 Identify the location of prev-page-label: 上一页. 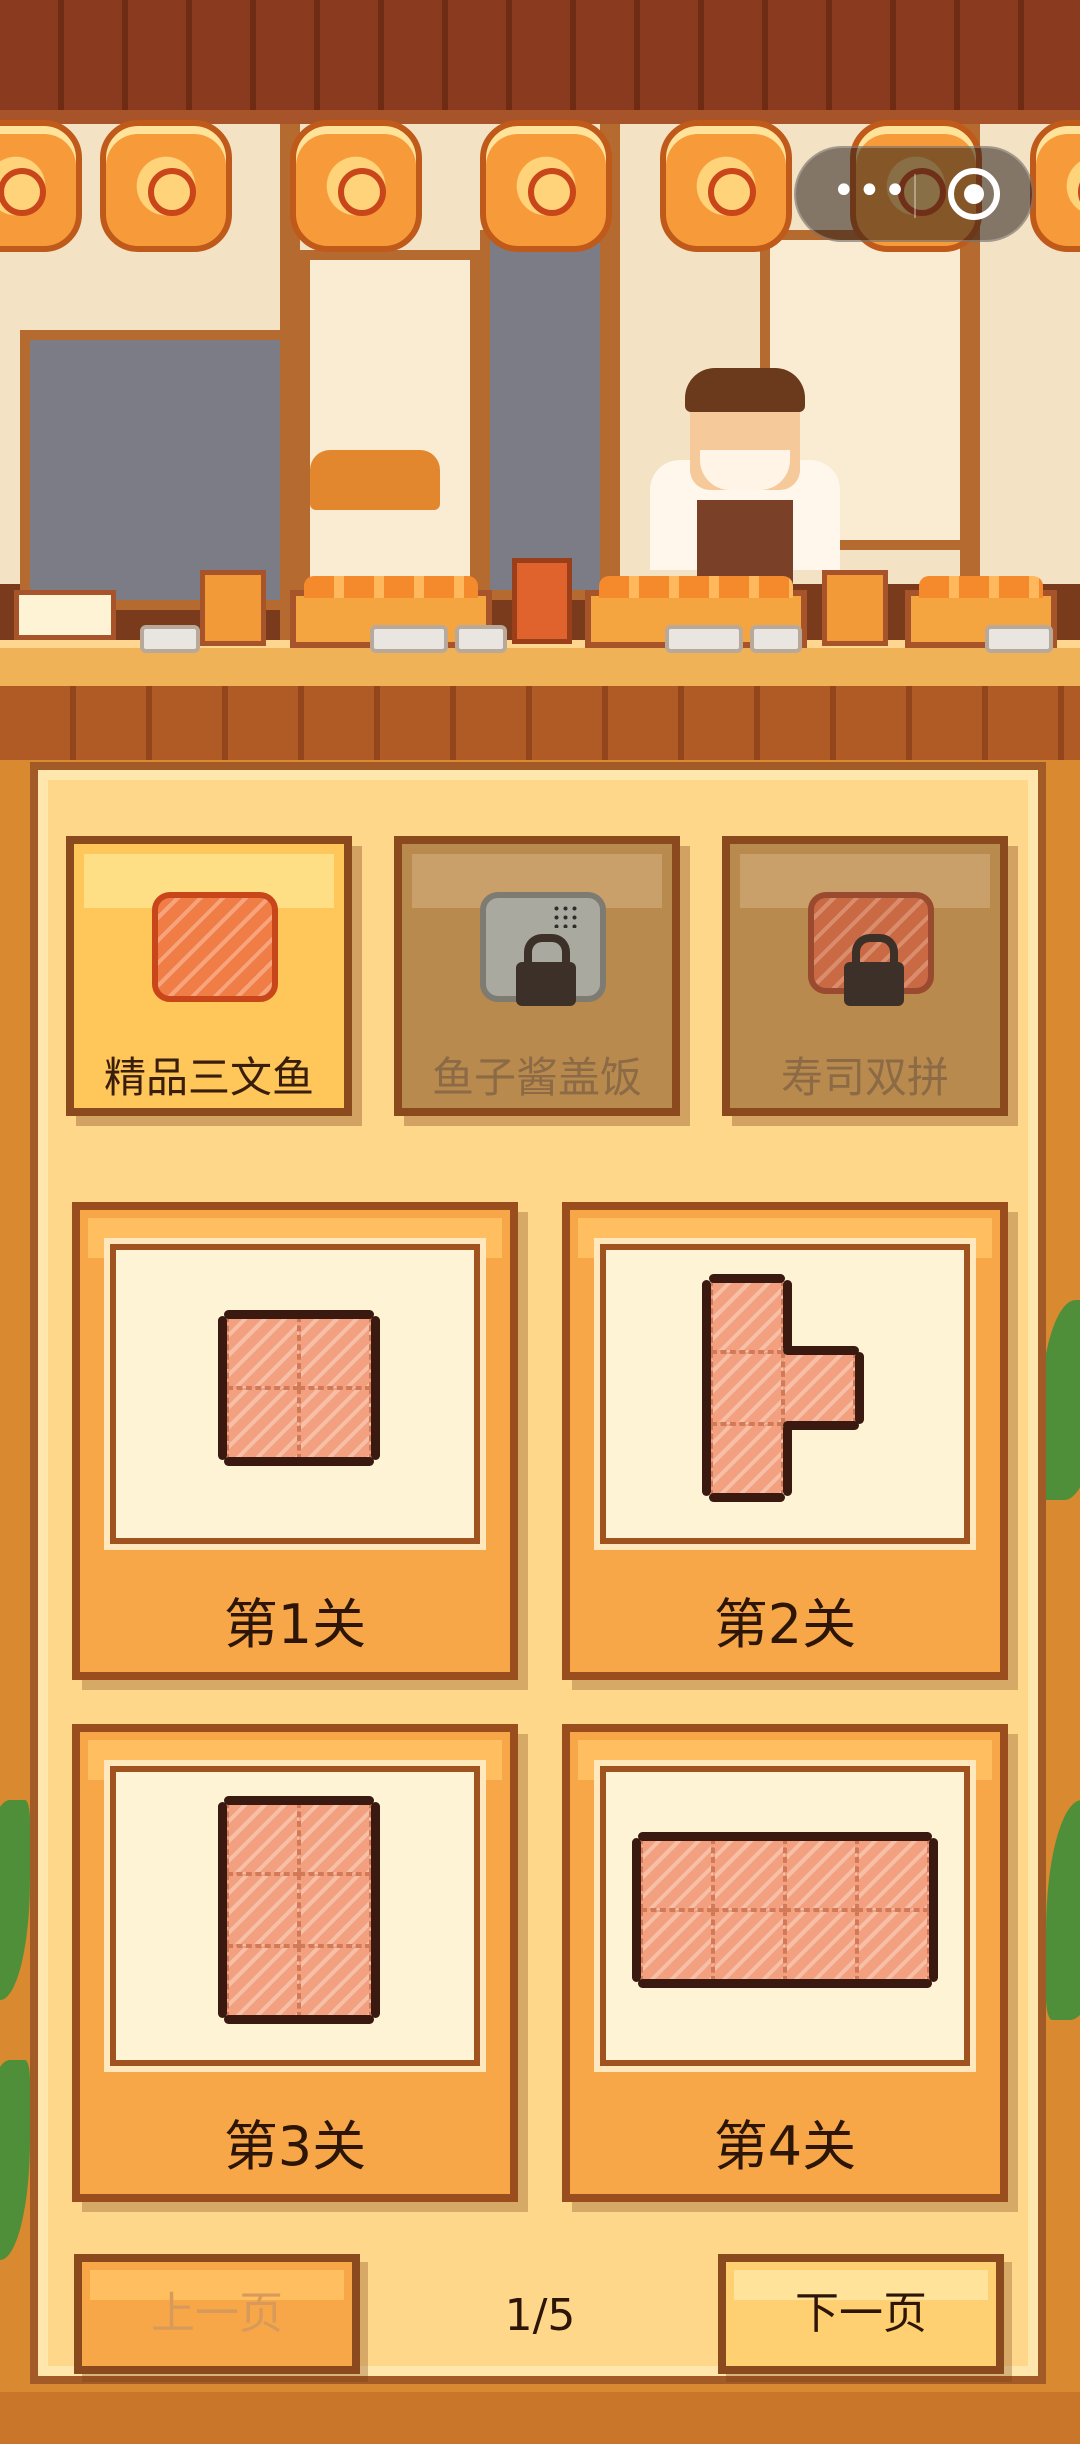
(217, 2313).